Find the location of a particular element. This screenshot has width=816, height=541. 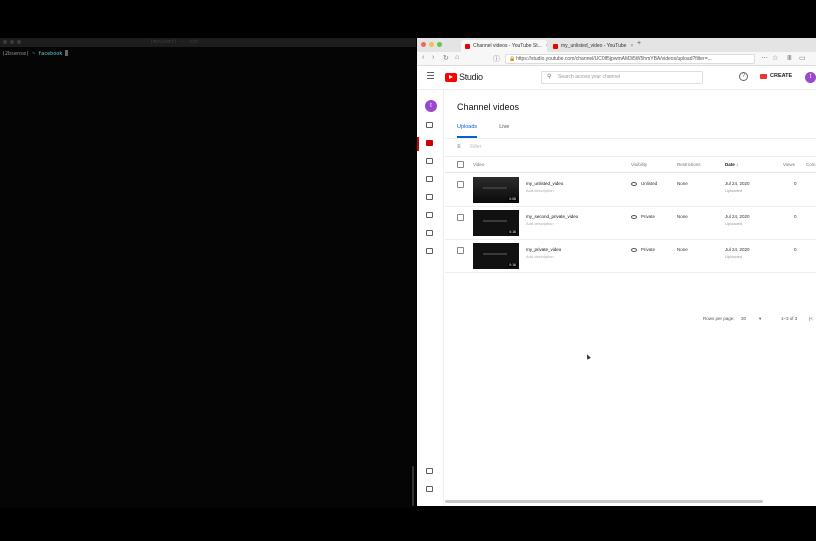

terminal-scrollbar is located at coordinates (413, 486).